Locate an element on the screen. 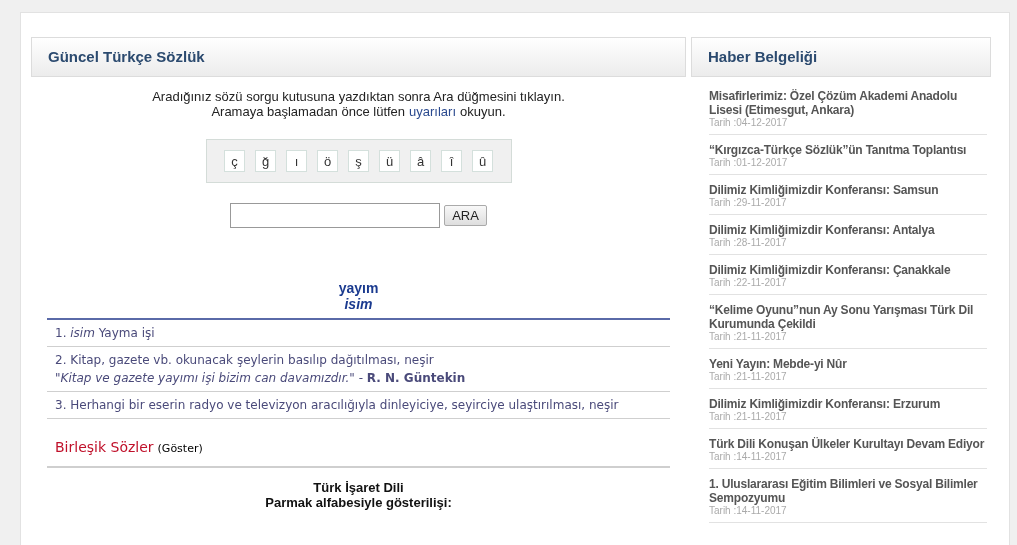 The image size is (1017, 545). news-title-link: Dilimiz Kimliğimizdir Konferansı: Erzurum is located at coordinates (848, 404).